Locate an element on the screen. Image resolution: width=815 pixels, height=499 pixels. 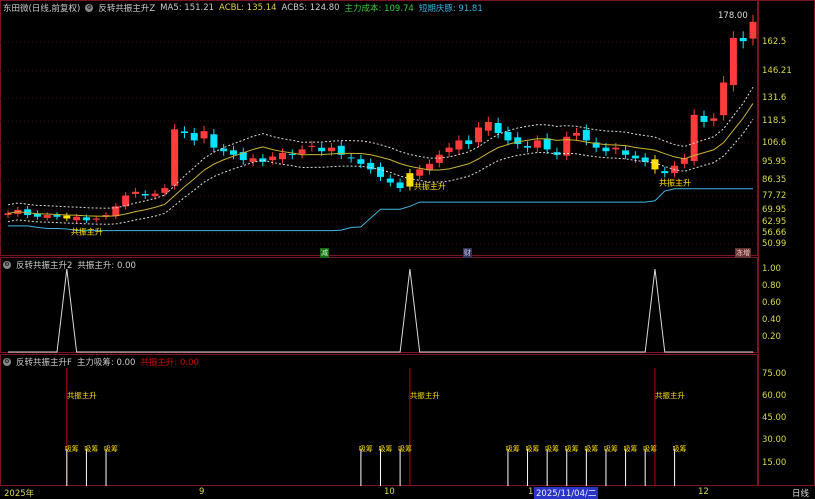
price-label: 131.6 is located at coordinates (774, 98).